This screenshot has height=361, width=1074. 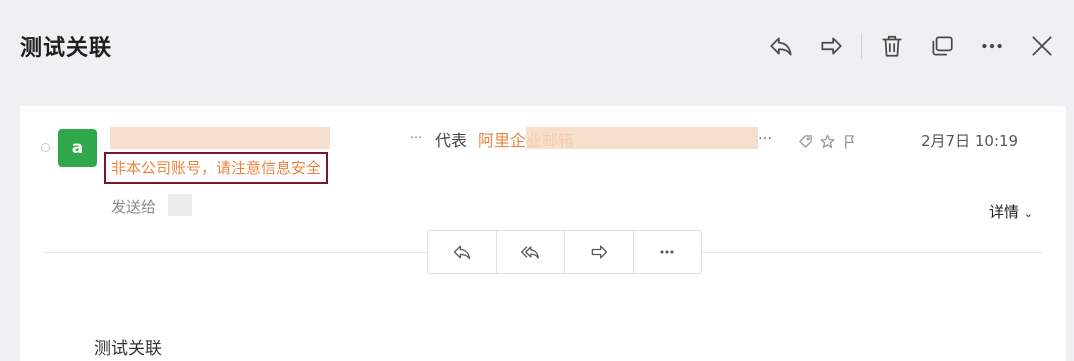 I want to click on email-body: 测试关联, so click(x=128, y=349).